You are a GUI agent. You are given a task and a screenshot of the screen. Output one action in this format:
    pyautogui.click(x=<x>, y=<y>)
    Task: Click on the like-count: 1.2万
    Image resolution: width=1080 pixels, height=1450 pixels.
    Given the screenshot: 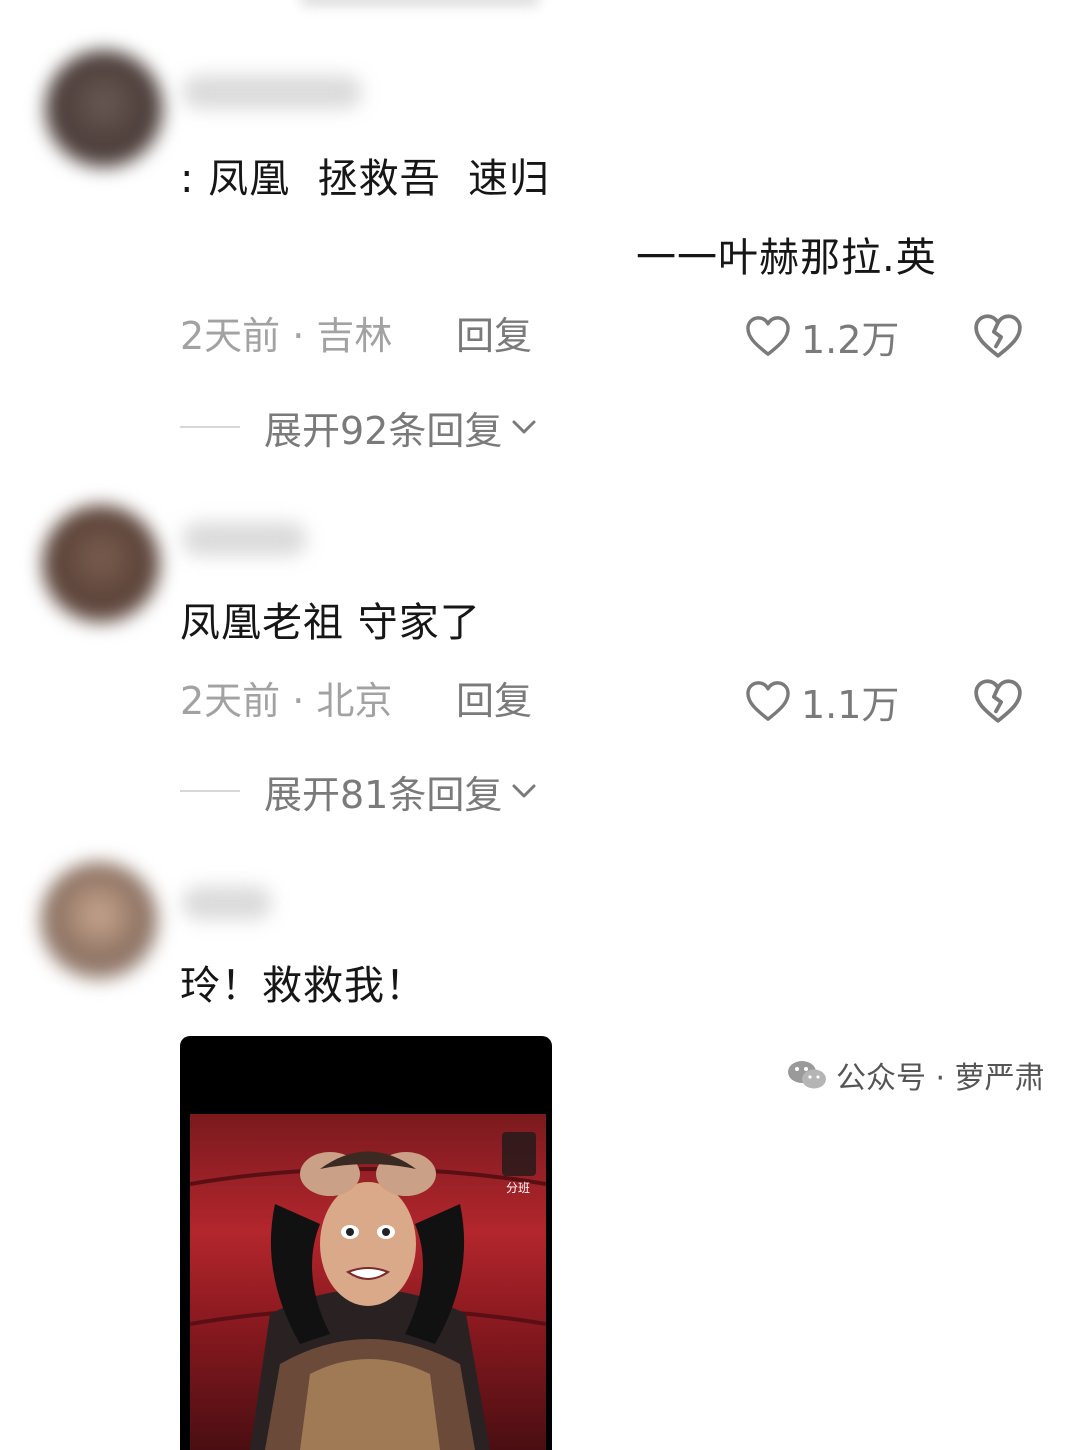 What is the action you would take?
    pyautogui.click(x=850, y=339)
    